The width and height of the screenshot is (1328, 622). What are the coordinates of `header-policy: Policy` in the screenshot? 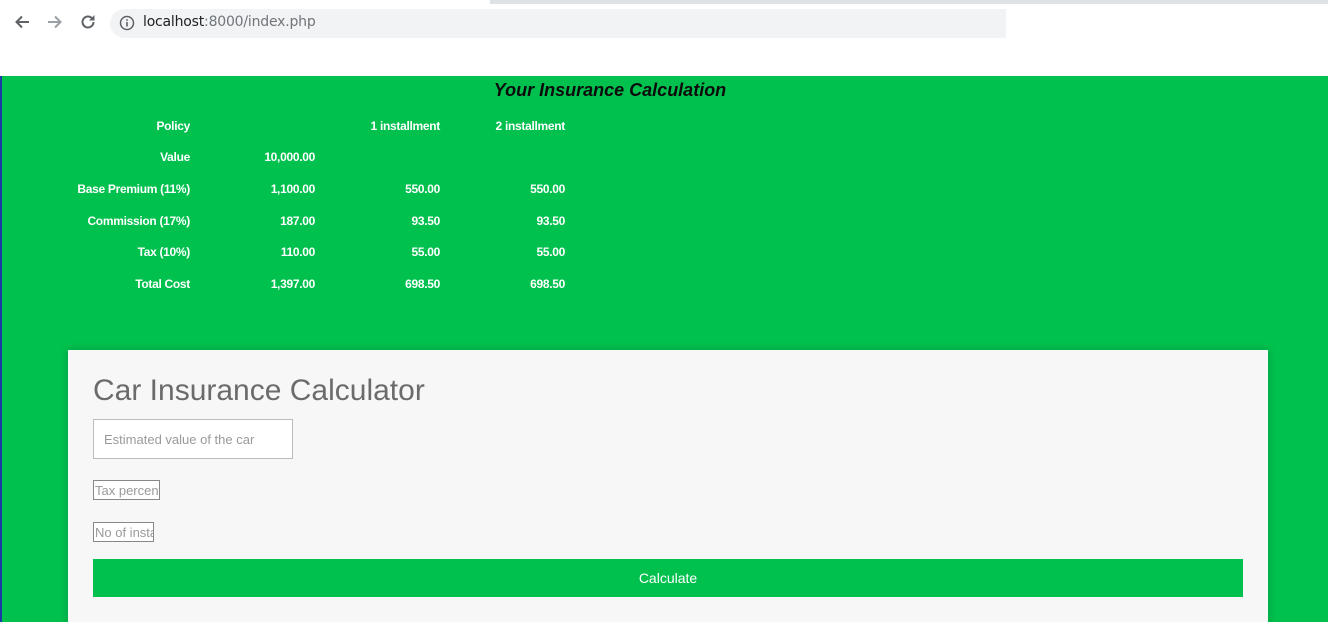 It's located at (173, 125).